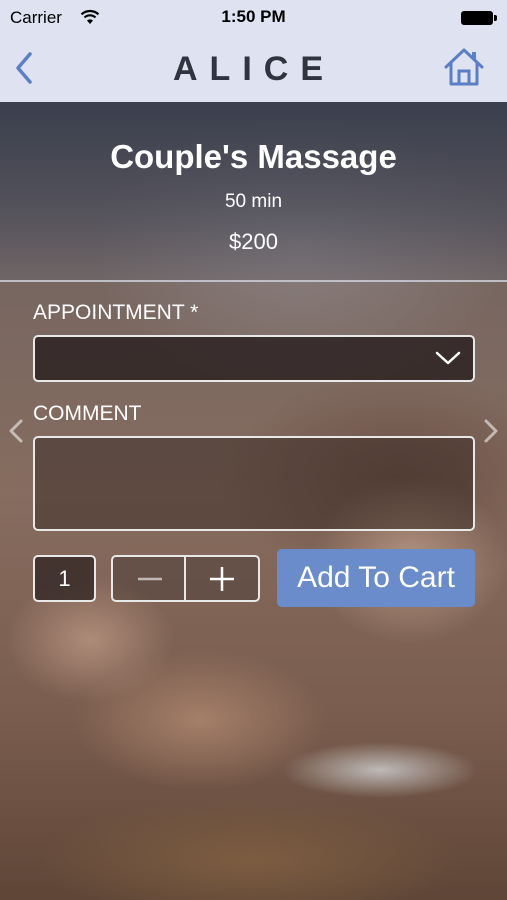 The image size is (507, 900). I want to click on status-bar: Carrier 1:50 PM, so click(253, 18).